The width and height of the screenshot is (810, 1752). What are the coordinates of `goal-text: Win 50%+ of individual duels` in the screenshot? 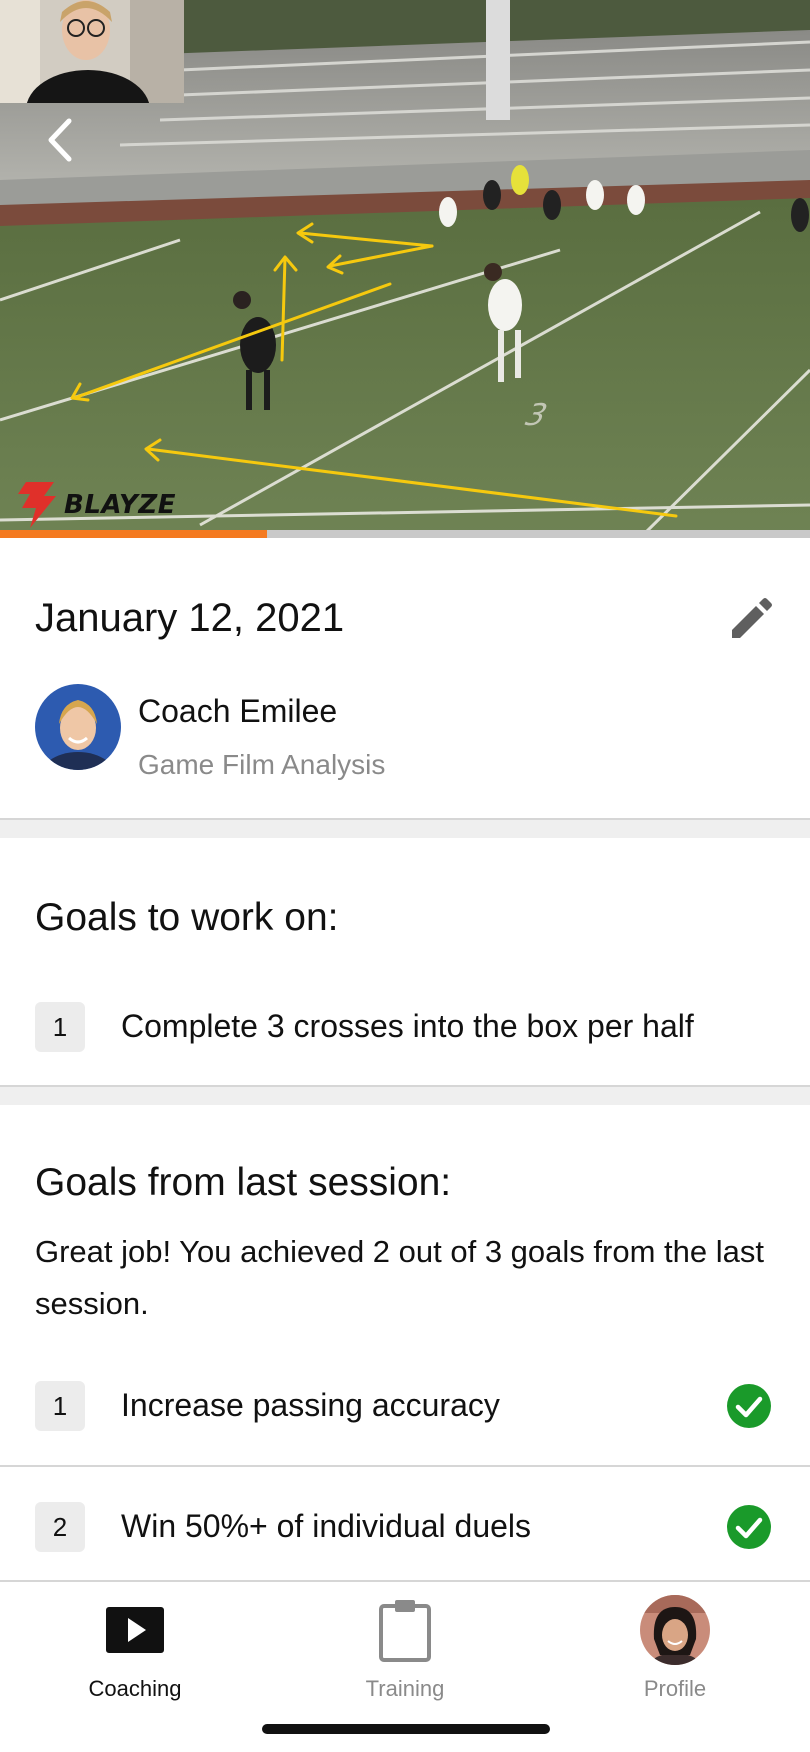 It's located at (326, 1526).